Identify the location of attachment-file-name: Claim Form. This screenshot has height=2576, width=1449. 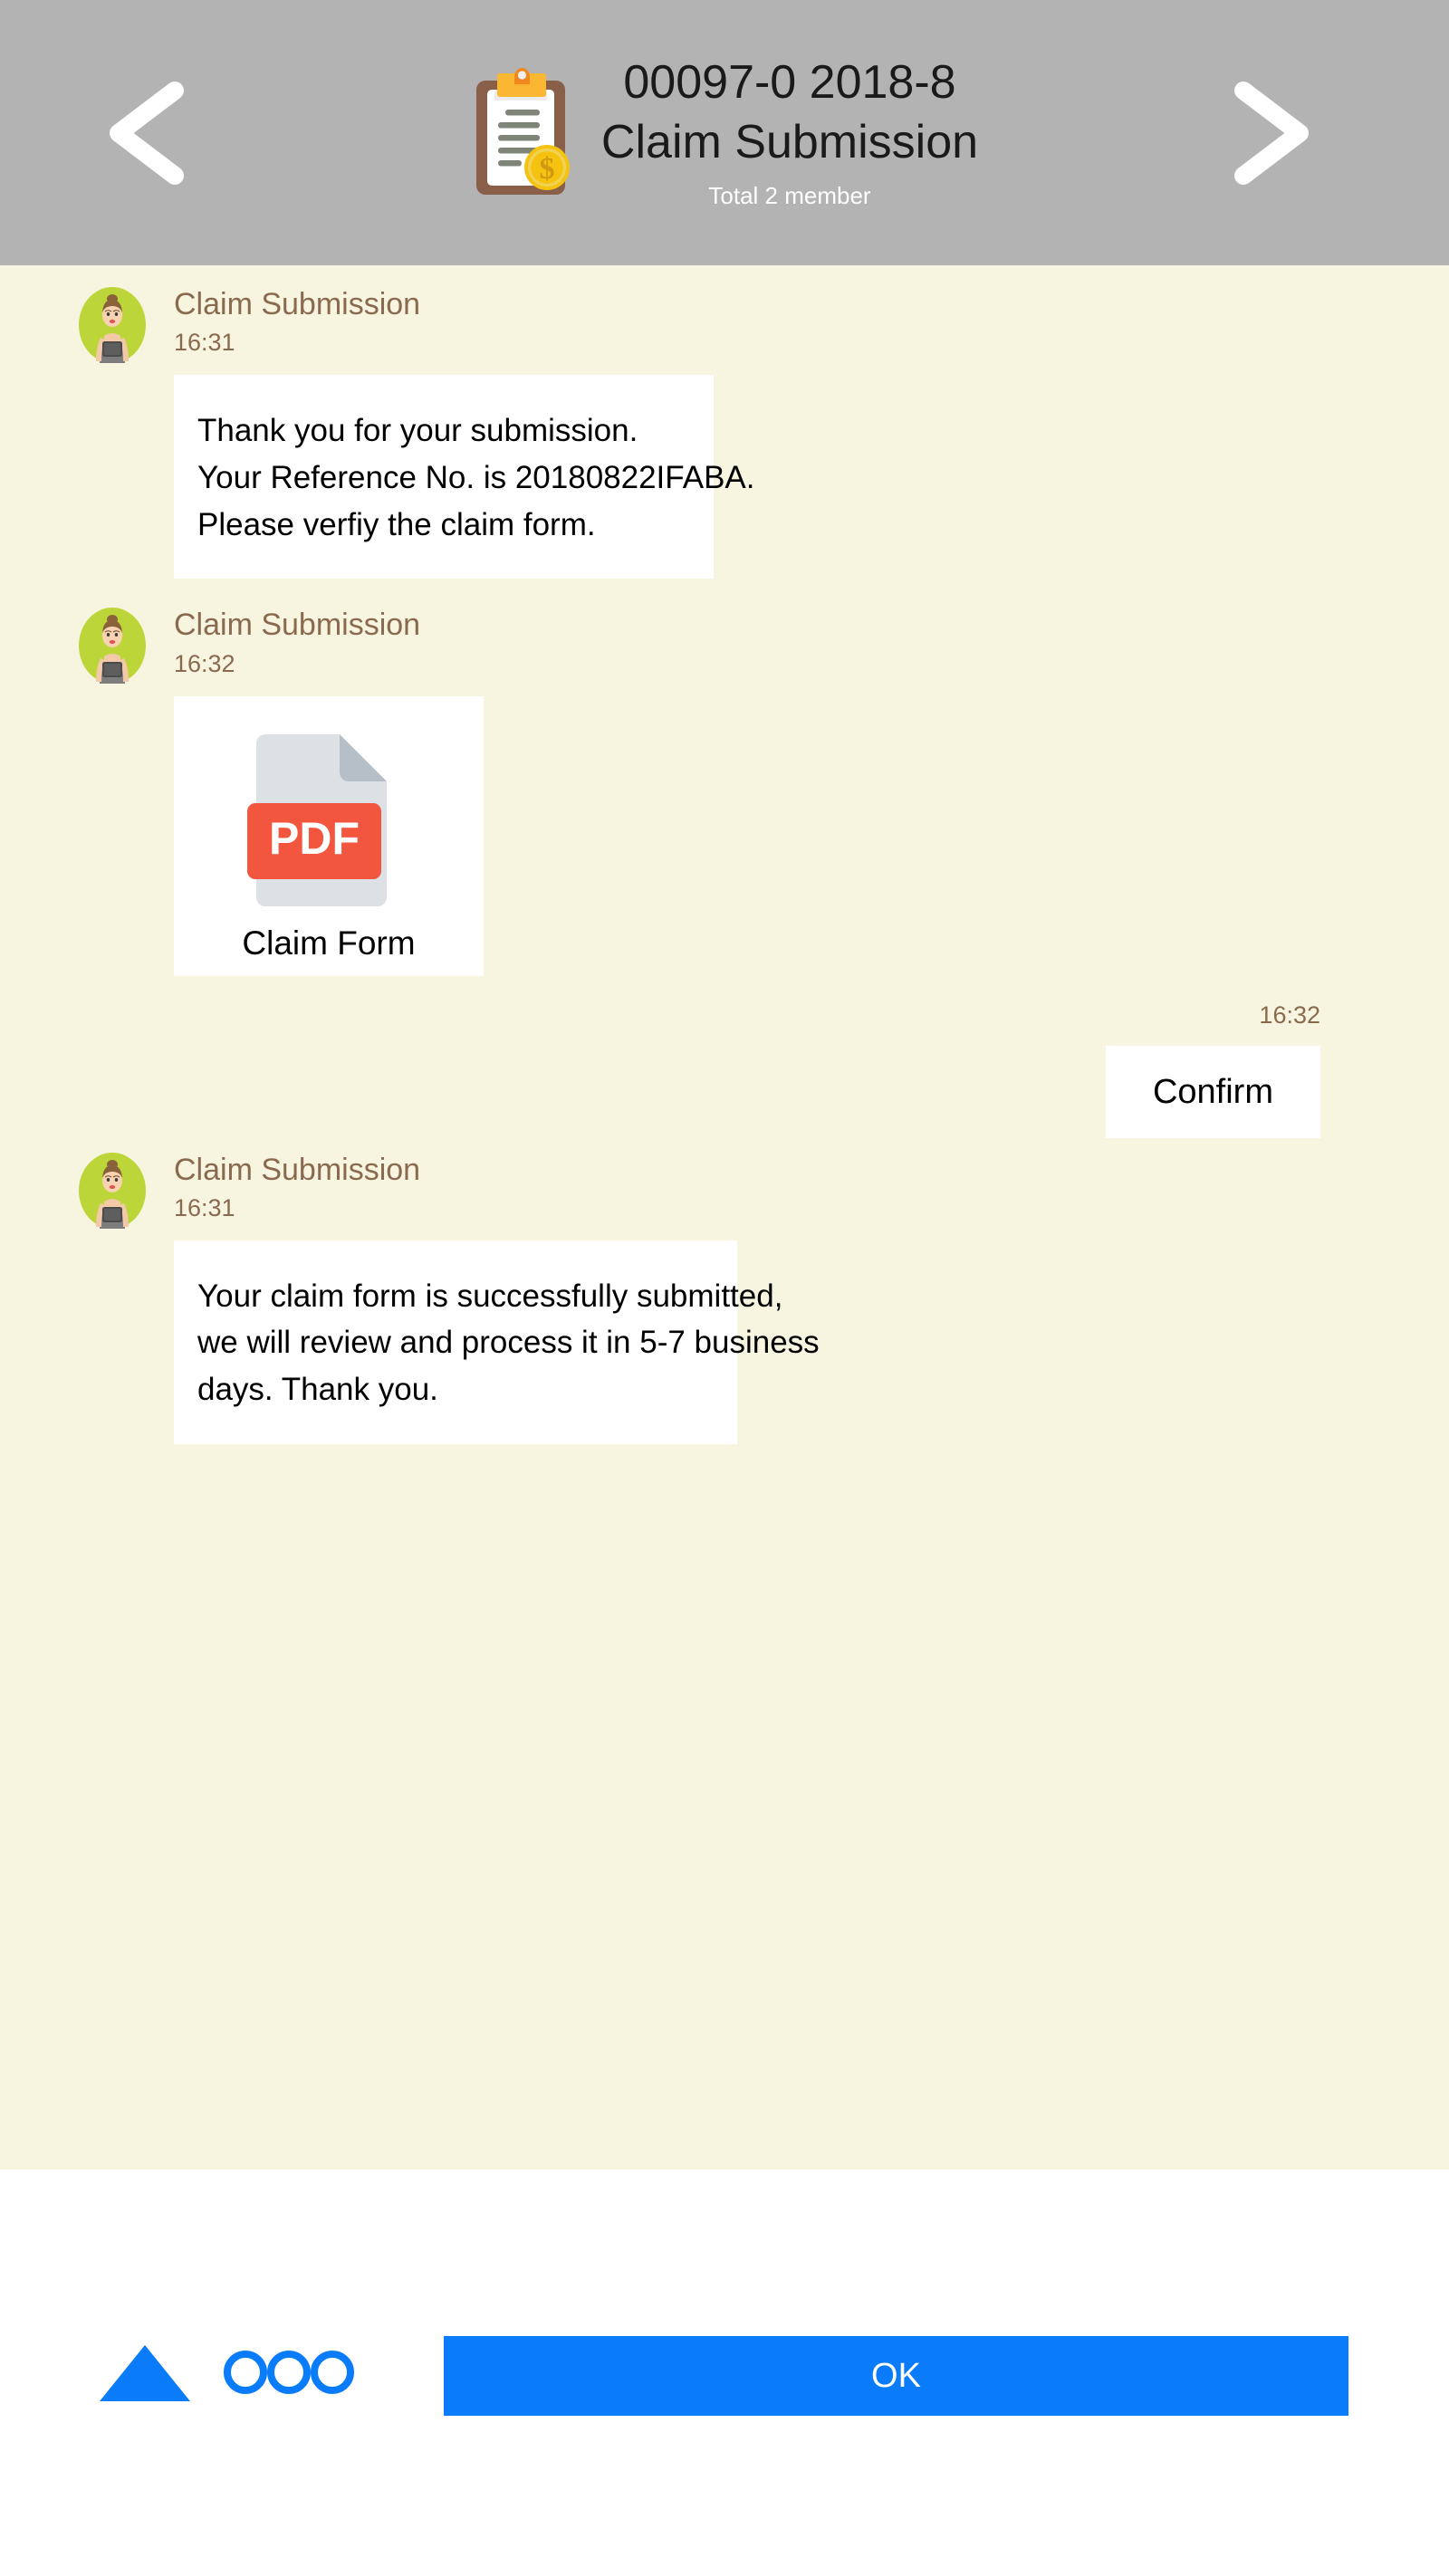
(329, 943).